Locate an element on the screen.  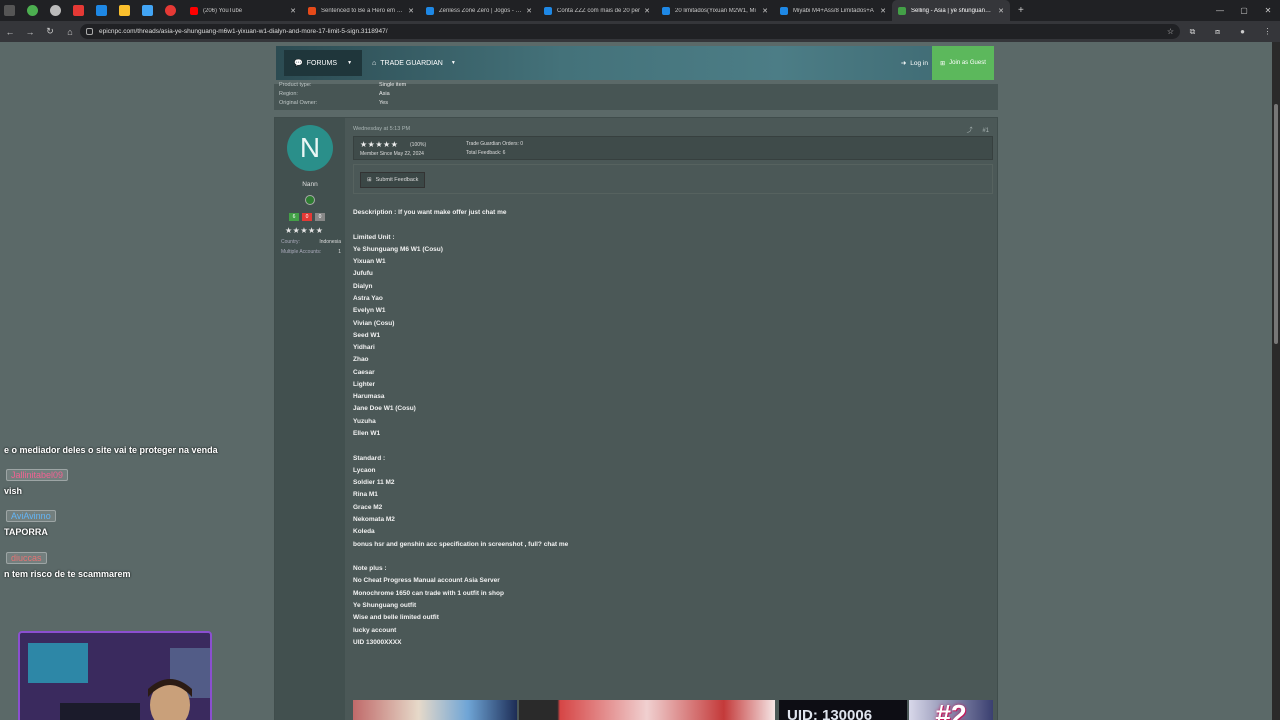
chevron-down-icon: ▼ is located at coordinates (453, 63).